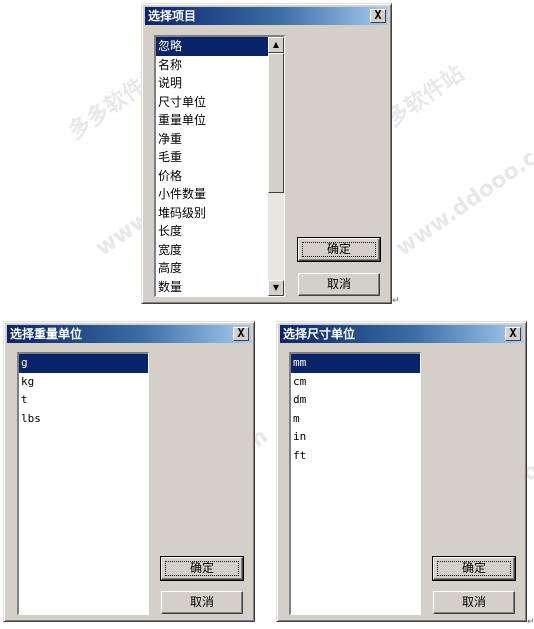  Describe the element at coordinates (46, 334) in the screenshot. I see `dialog-title: 选择重量单位` at that location.